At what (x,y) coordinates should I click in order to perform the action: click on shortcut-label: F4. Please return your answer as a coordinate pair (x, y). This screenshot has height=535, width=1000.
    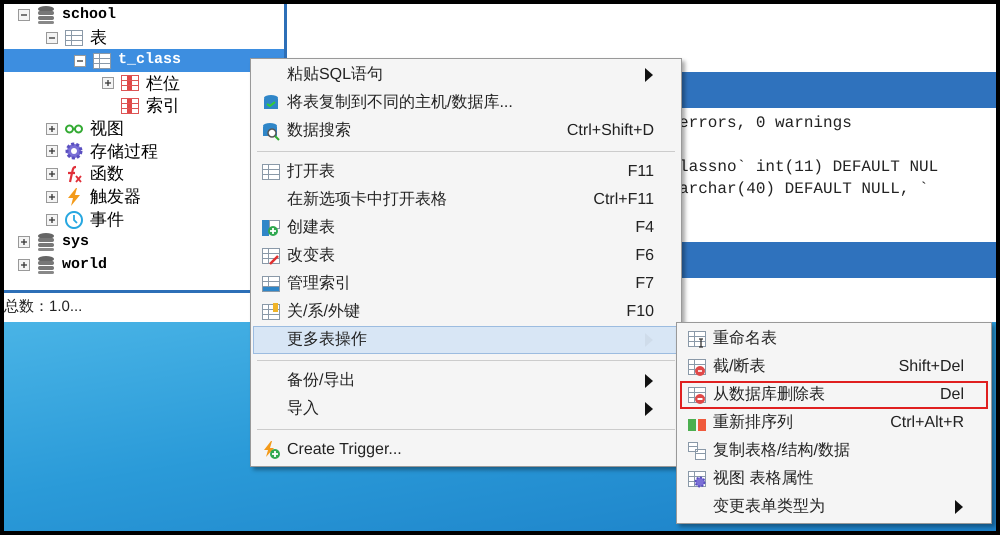
    Looking at the image, I should click on (644, 228).